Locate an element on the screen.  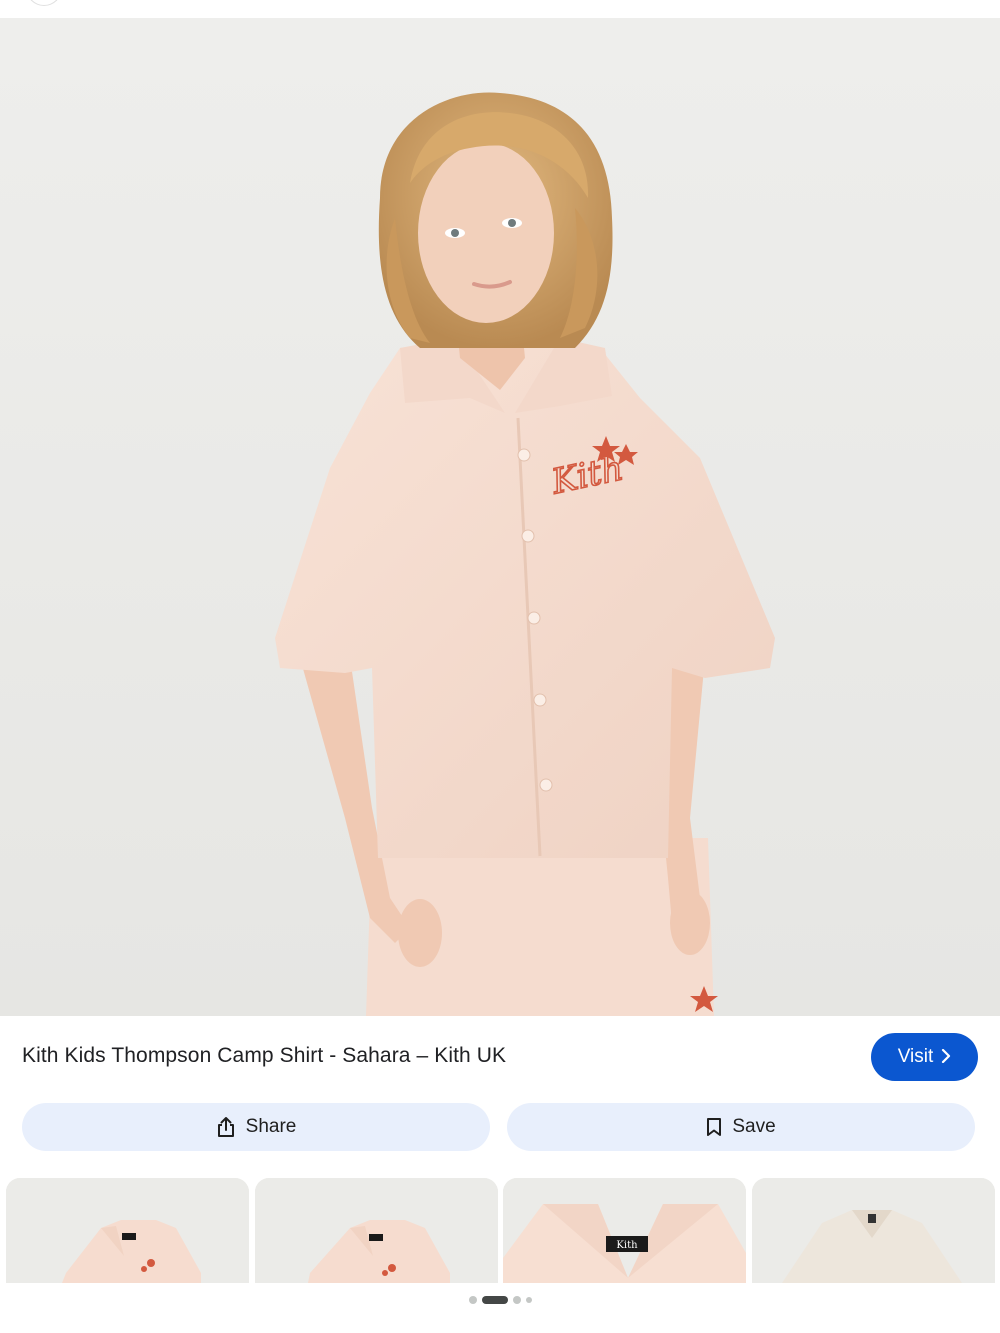
share-button: Share is located at coordinates (256, 1127).